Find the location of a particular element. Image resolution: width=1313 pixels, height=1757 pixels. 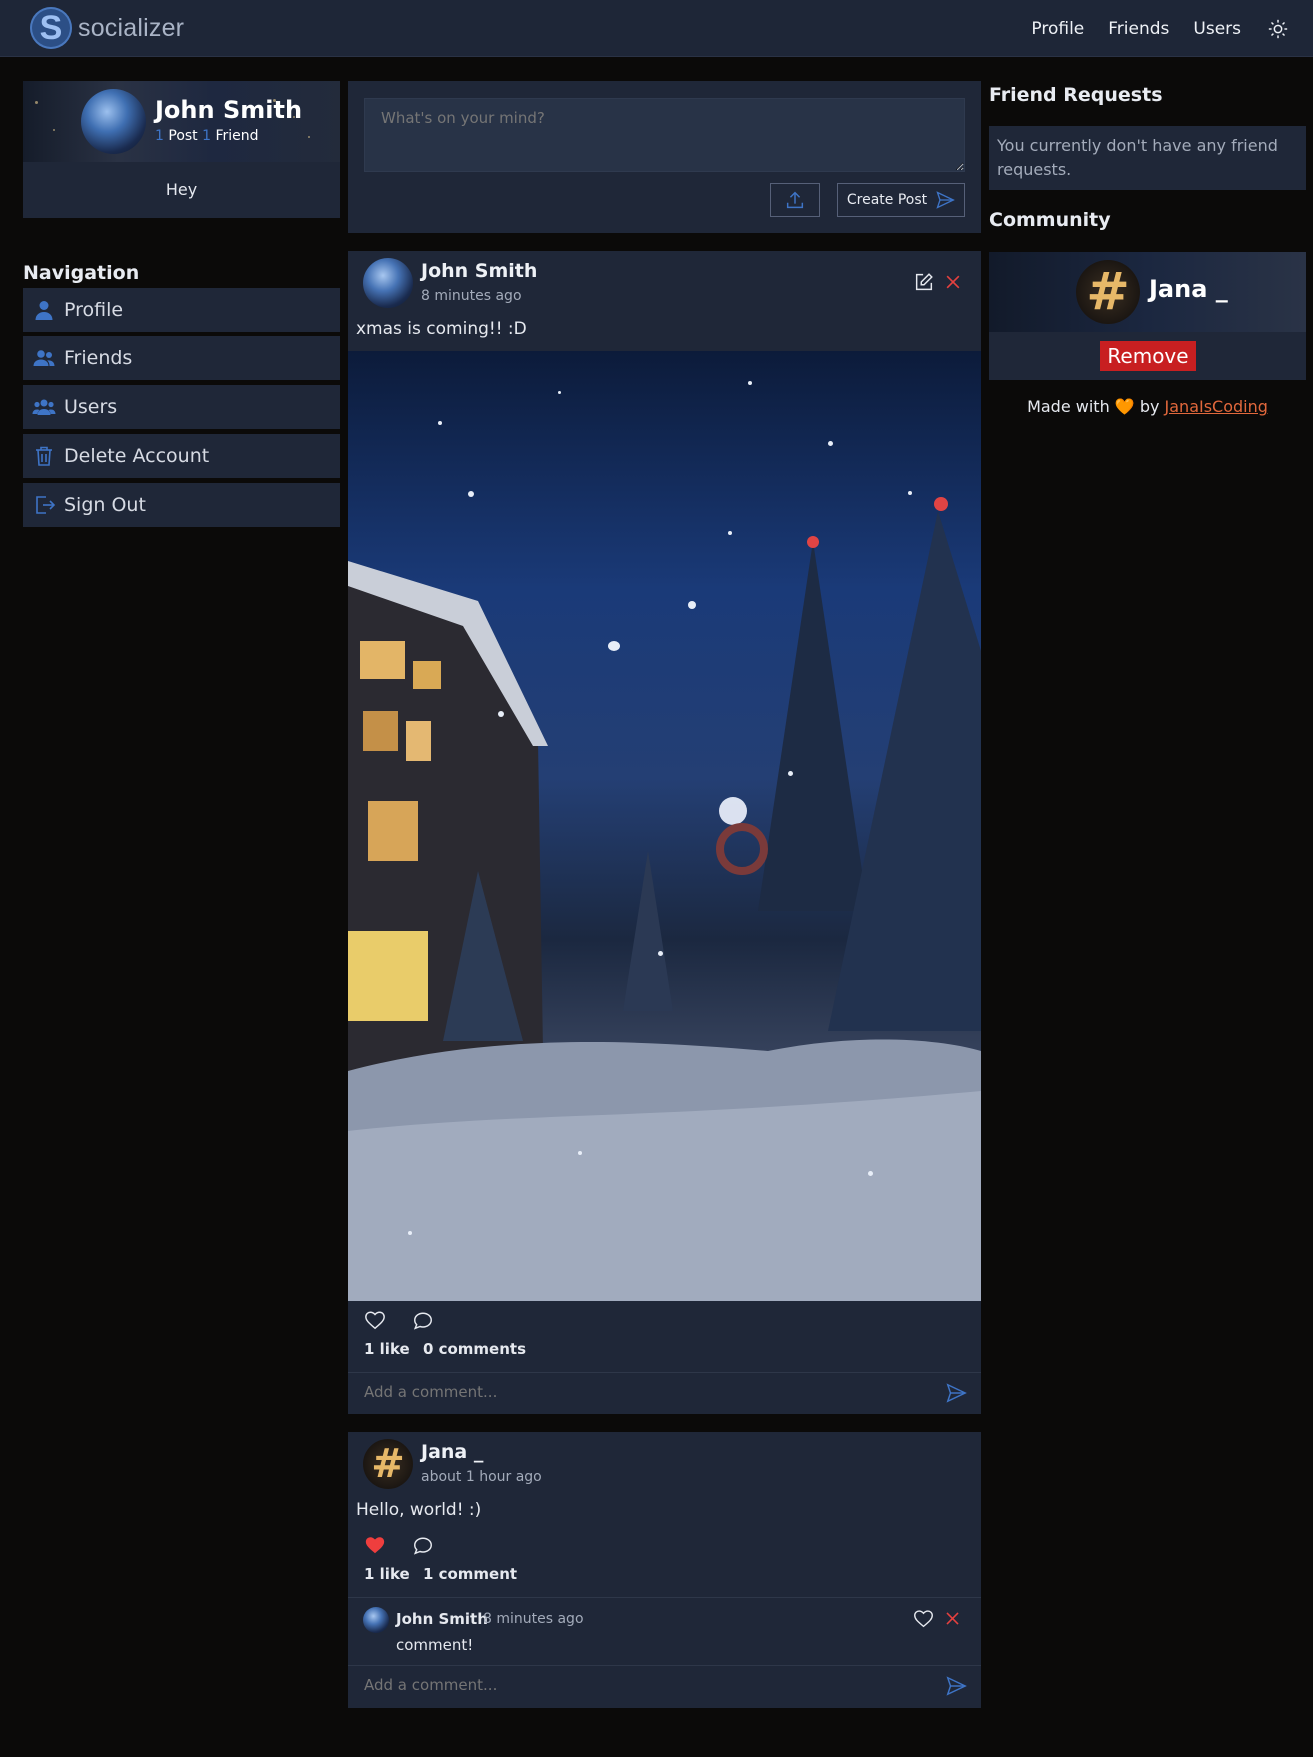

users-icon is located at coordinates (44, 407).